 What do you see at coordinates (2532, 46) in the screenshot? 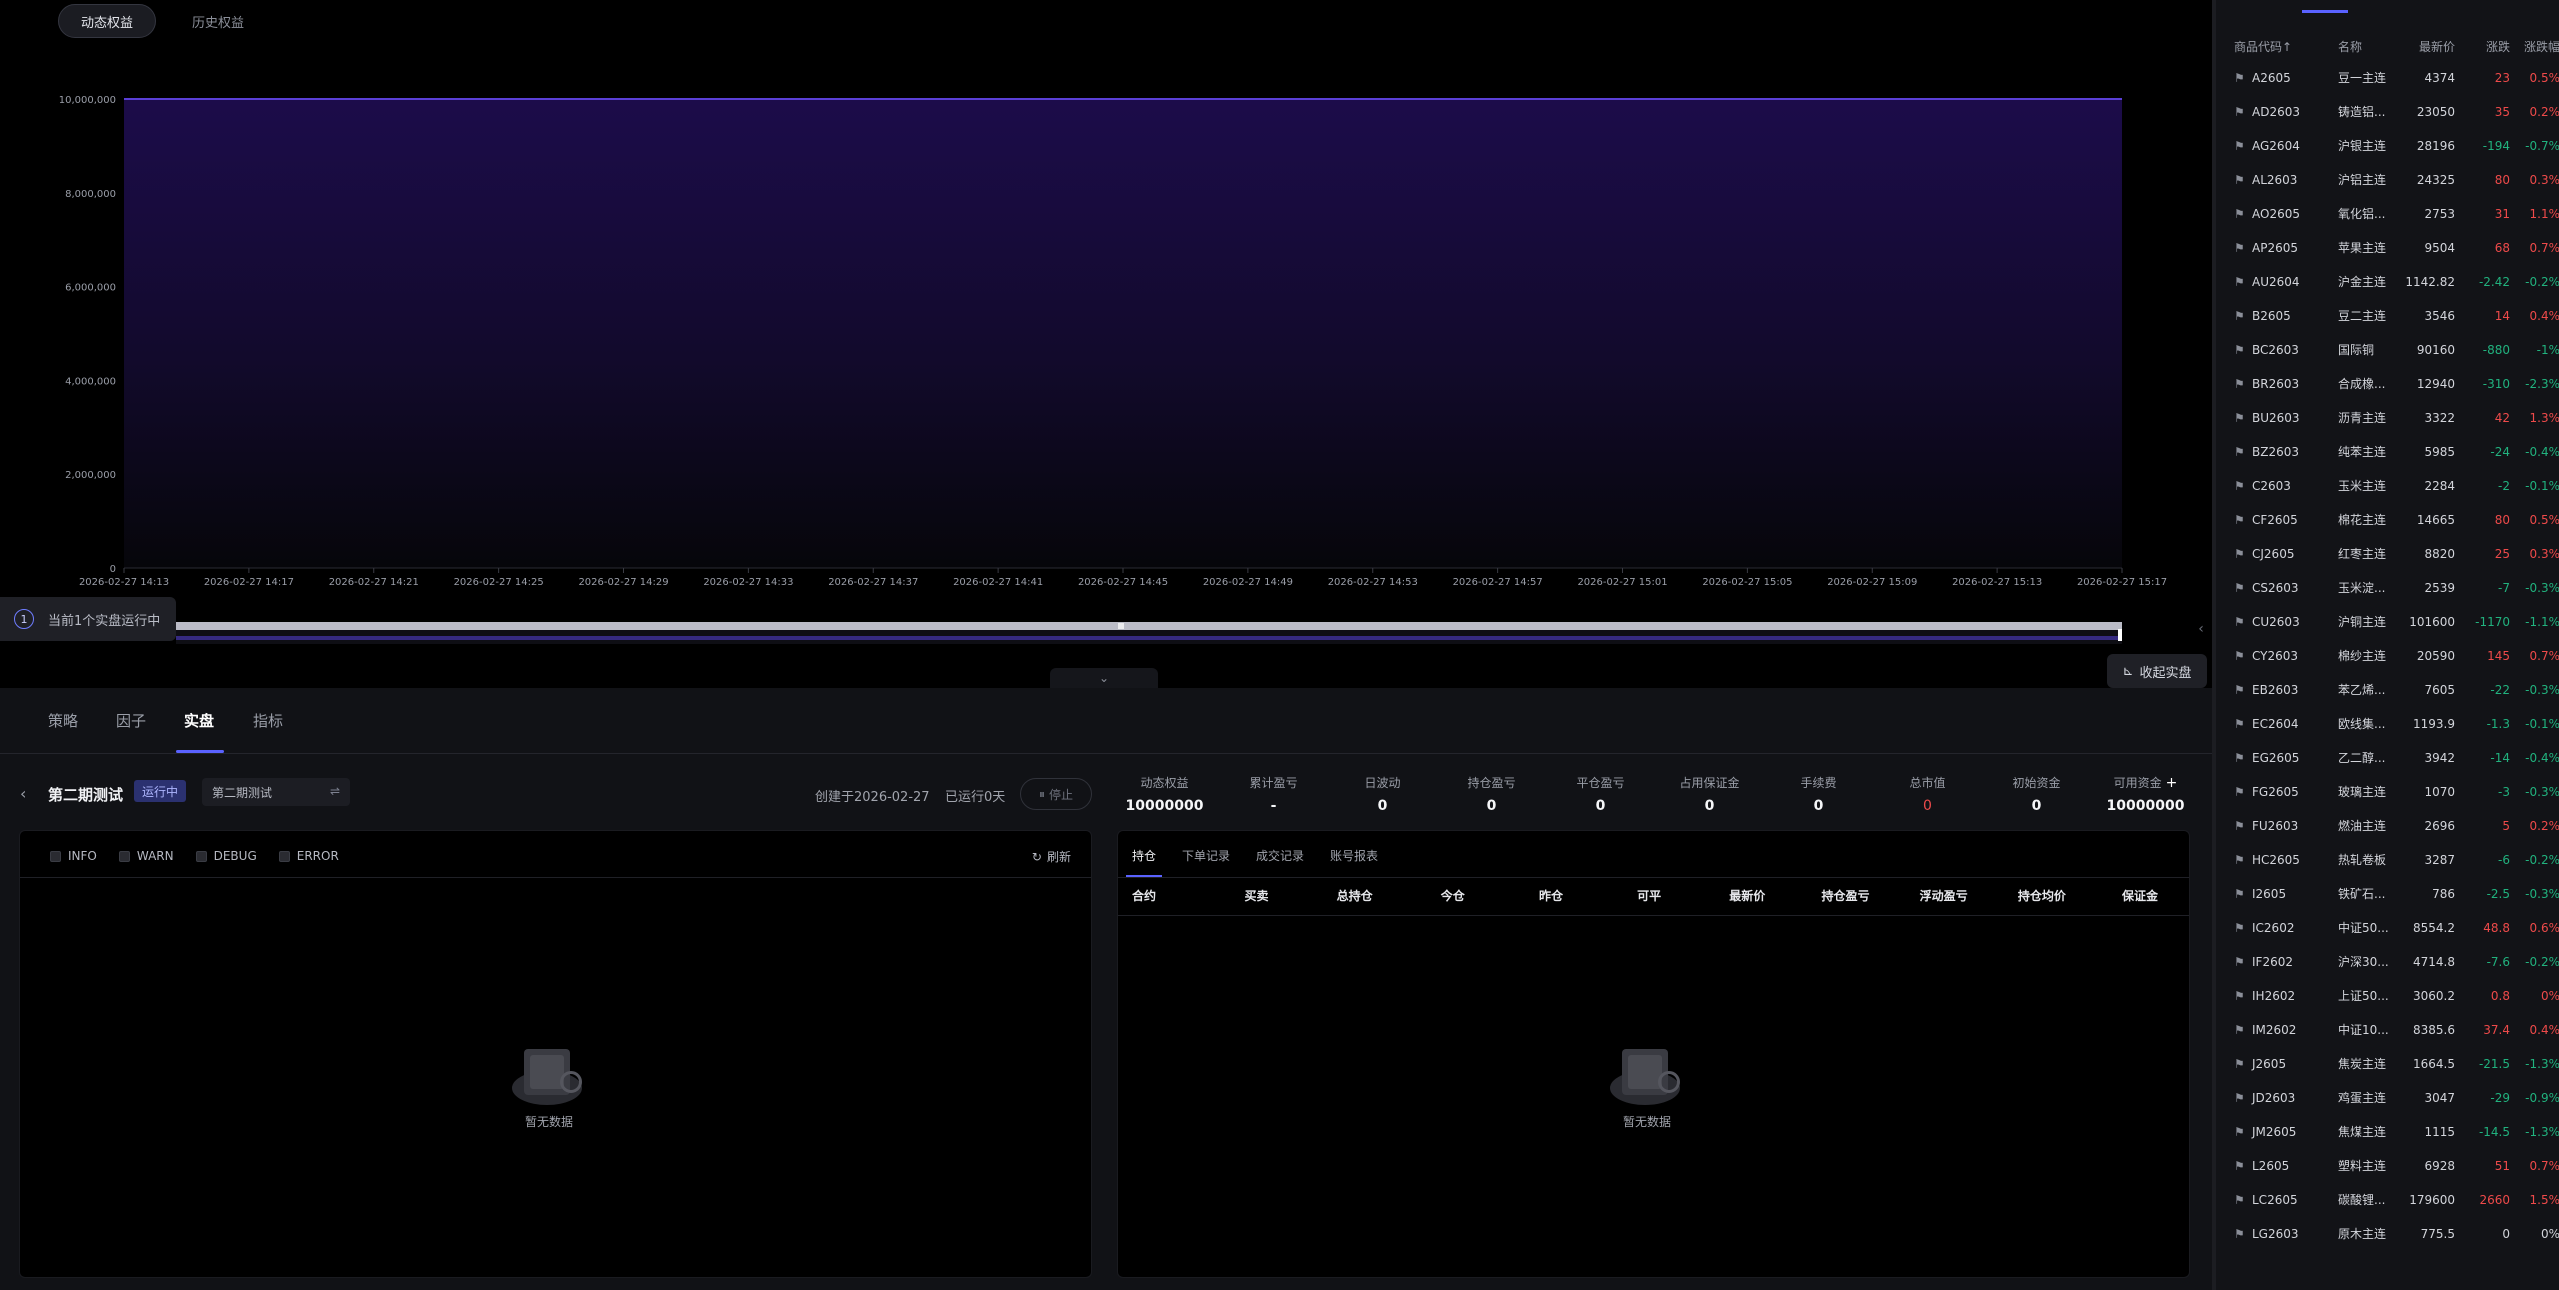
I see `col-pct-header: 涨跌幅` at bounding box center [2532, 46].